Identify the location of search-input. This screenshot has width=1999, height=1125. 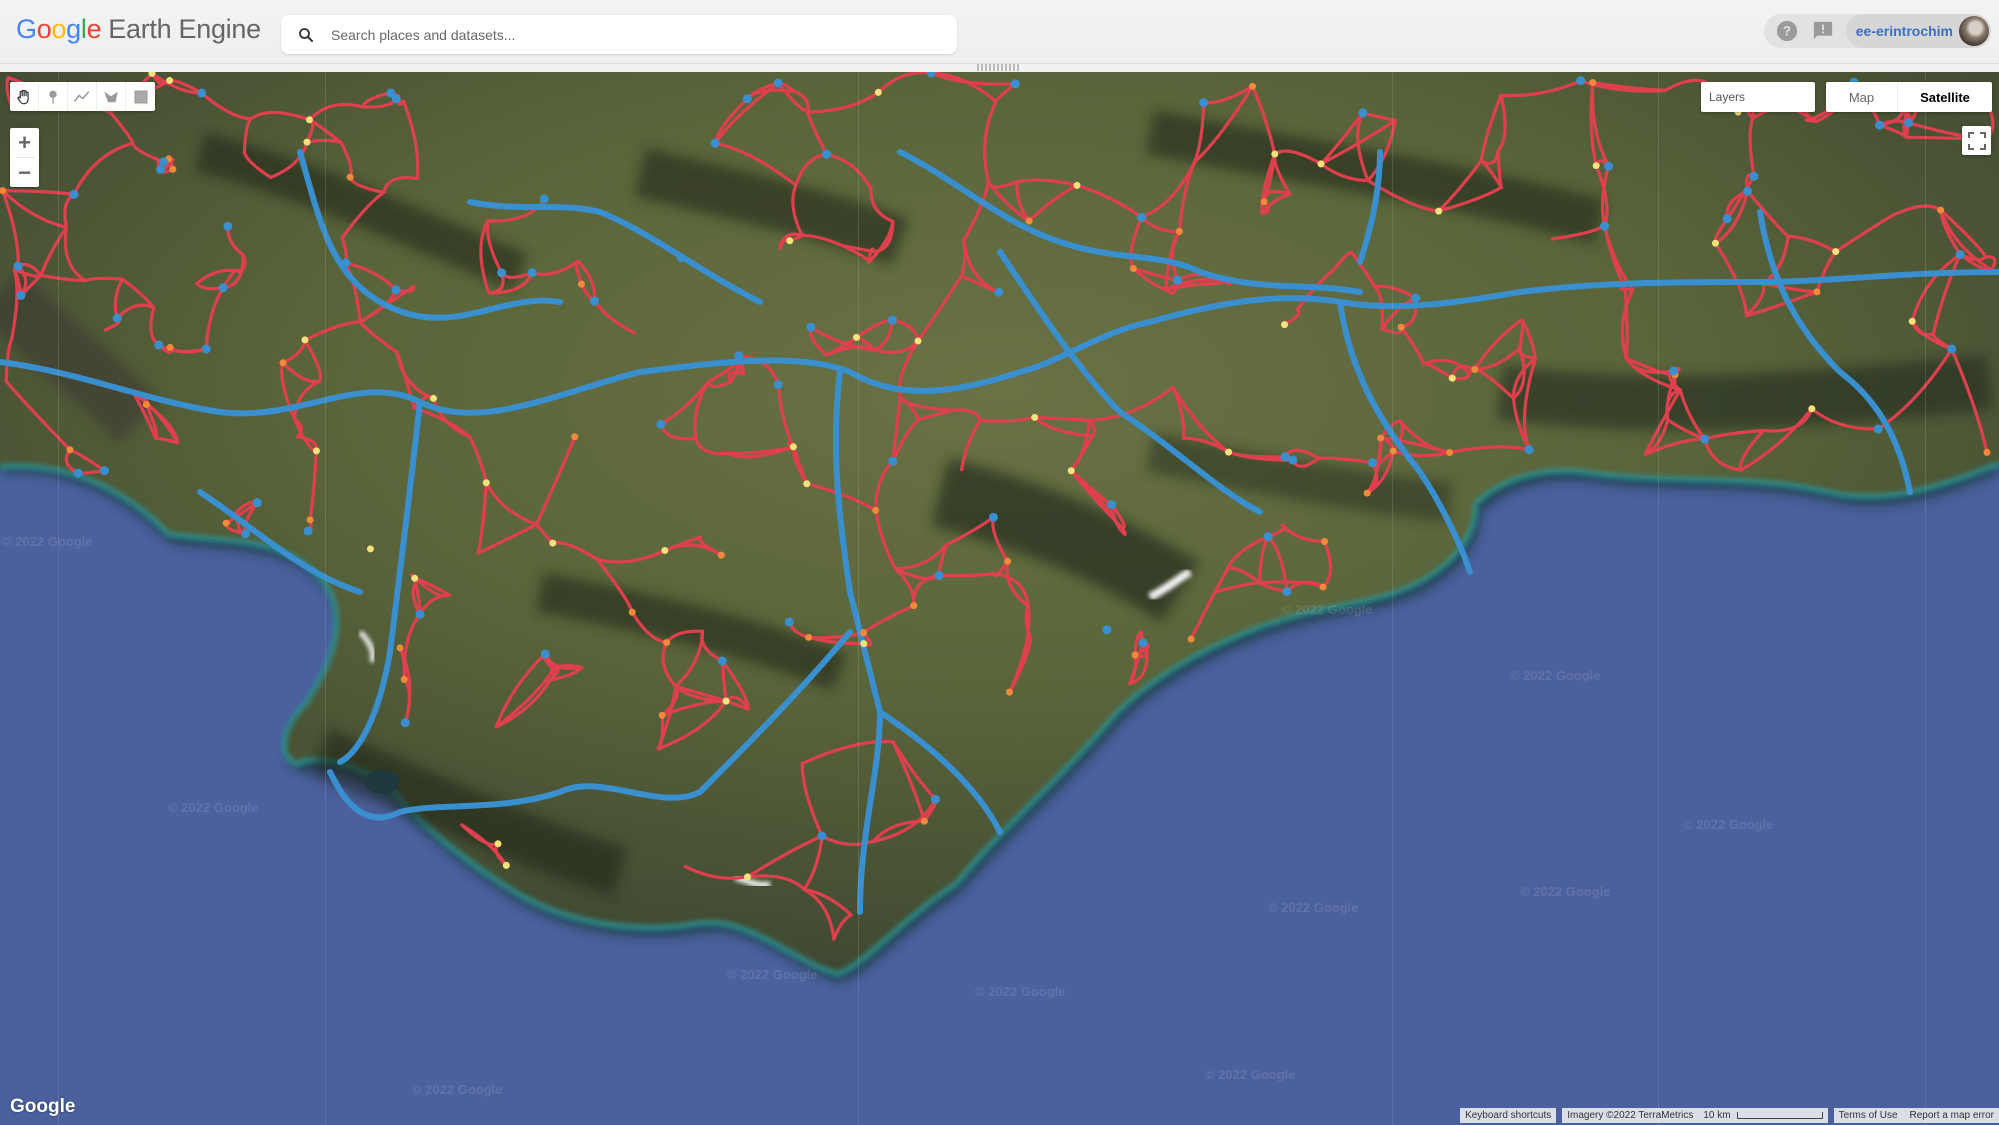
(631, 34).